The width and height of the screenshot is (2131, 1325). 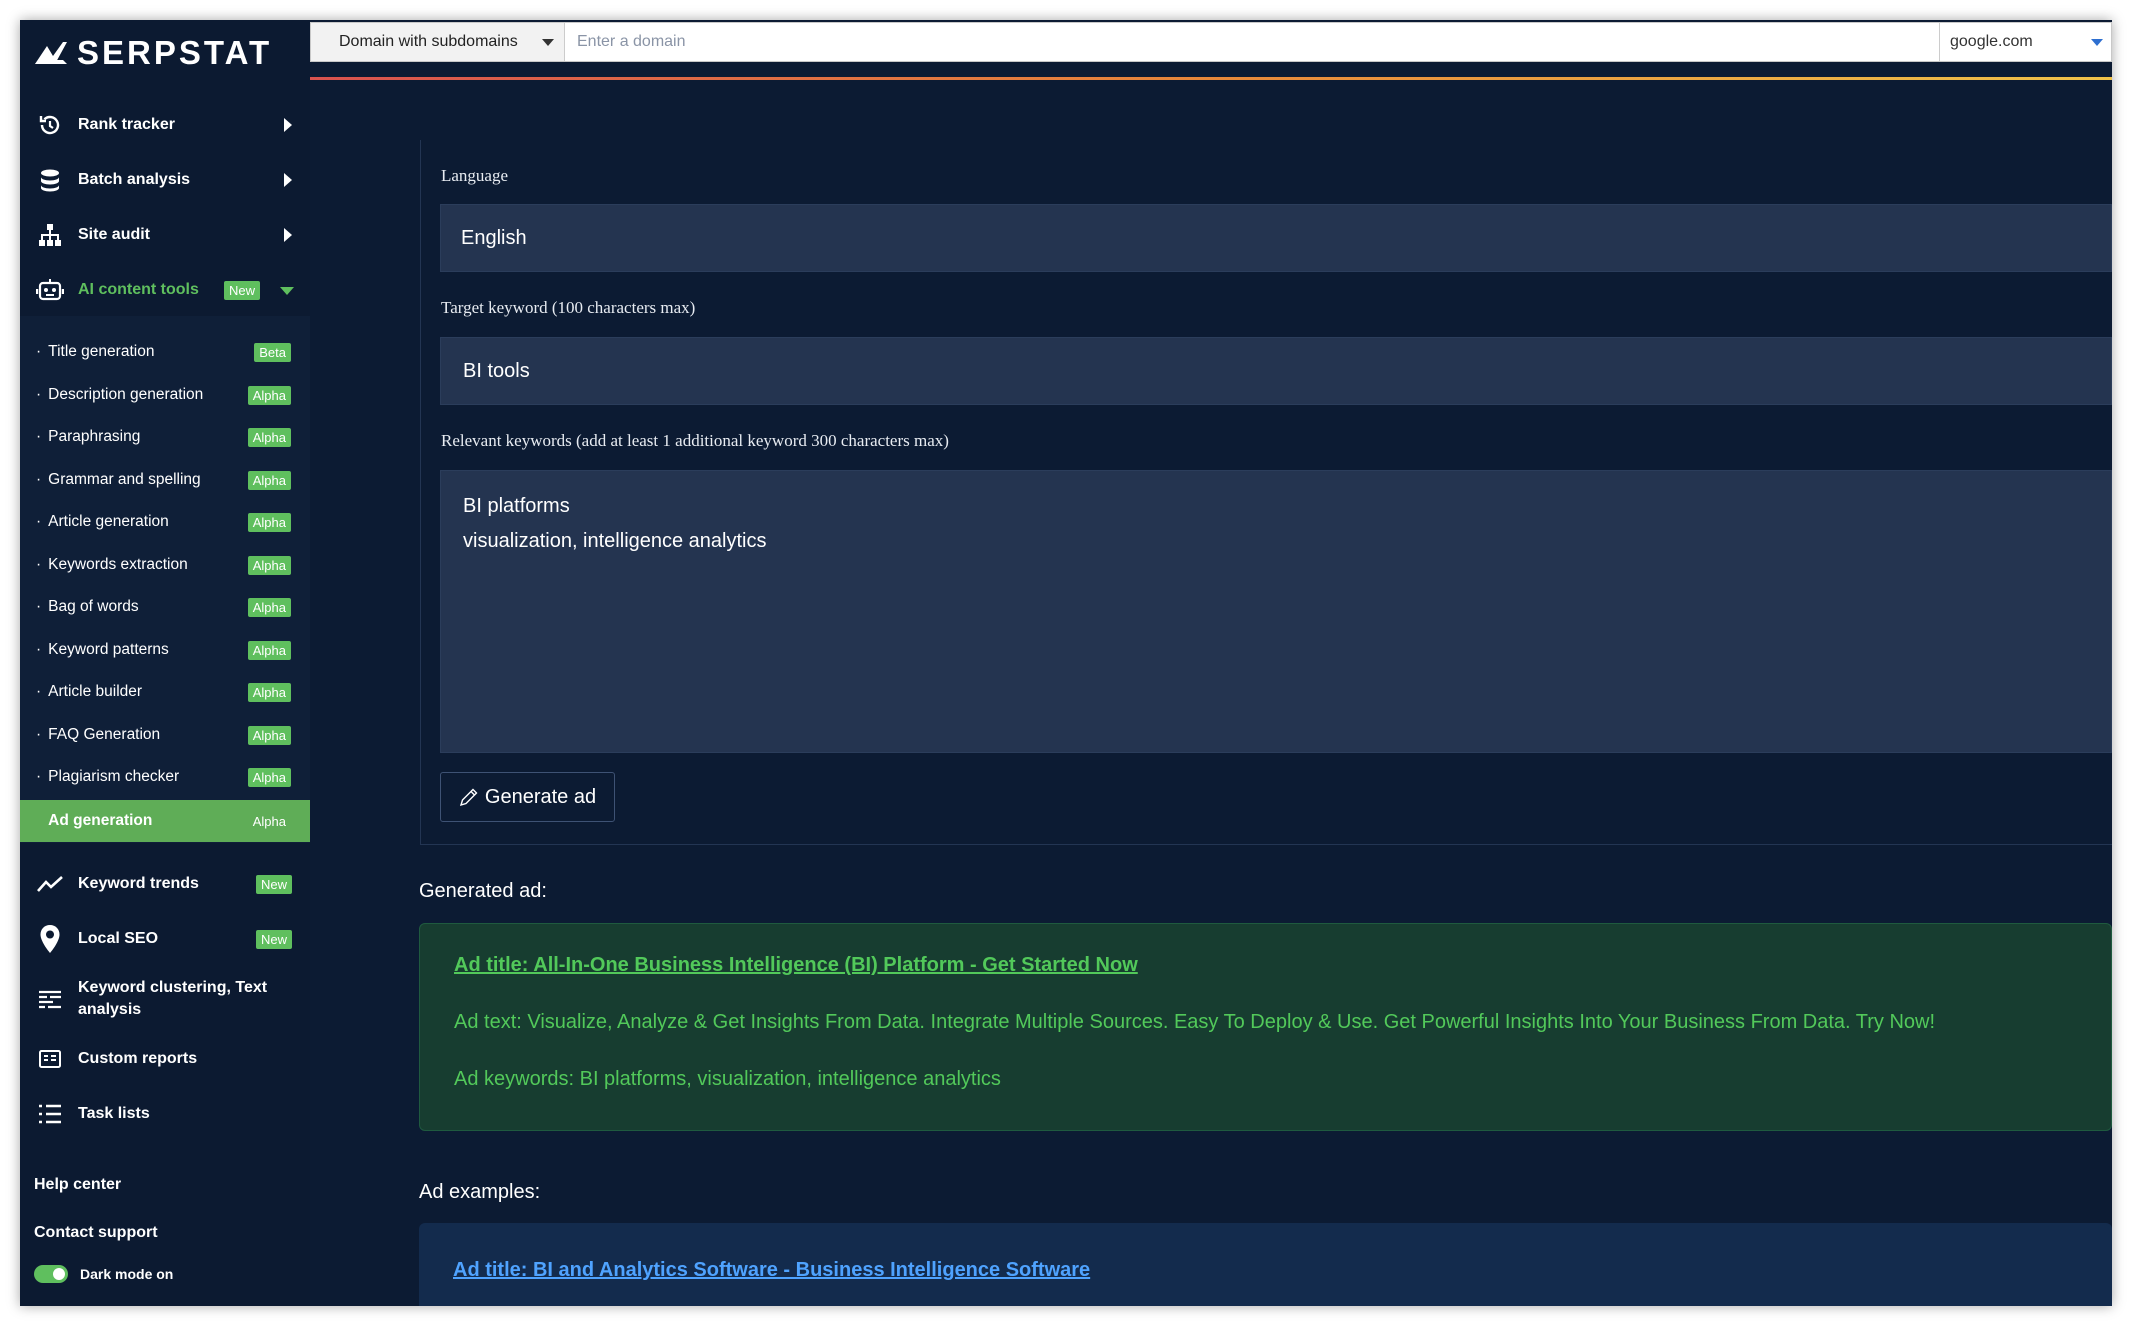 What do you see at coordinates (50, 1114) in the screenshot?
I see `task-list-icon` at bounding box center [50, 1114].